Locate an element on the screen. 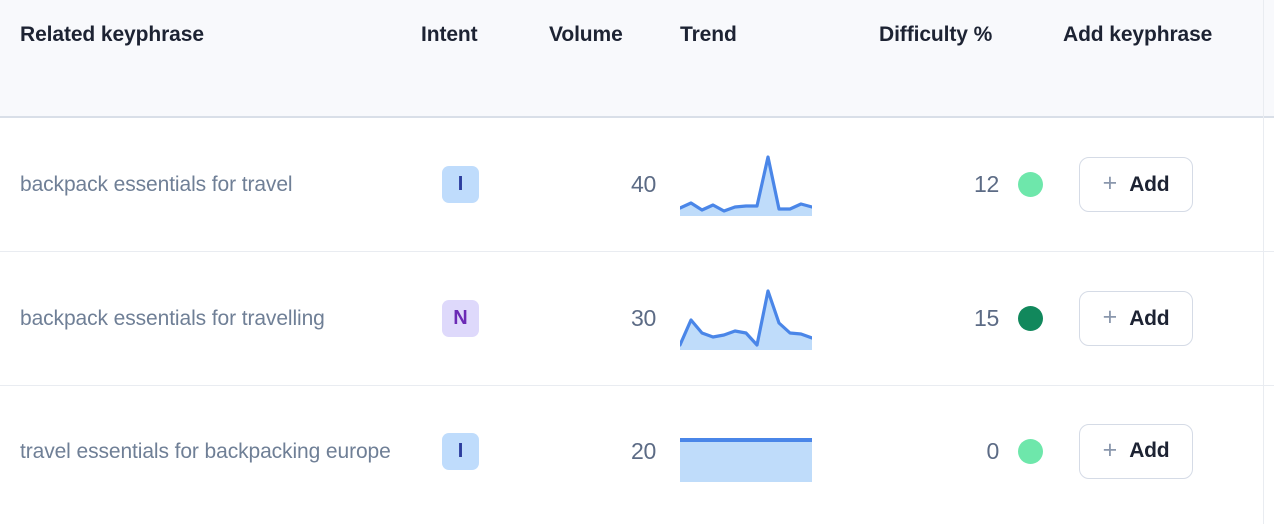 The width and height of the screenshot is (1274, 524). intent-badge: N is located at coordinates (460, 318).